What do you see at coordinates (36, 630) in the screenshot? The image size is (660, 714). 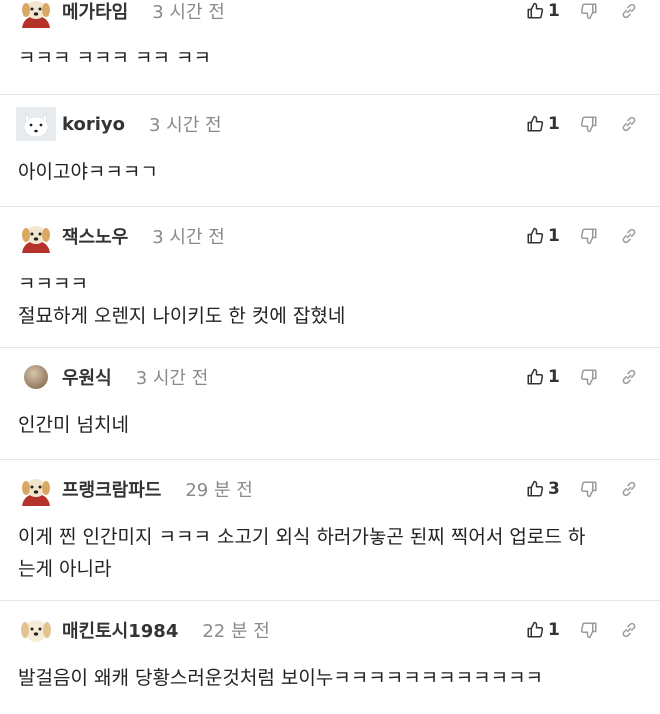 I see `puppy-avatar` at bounding box center [36, 630].